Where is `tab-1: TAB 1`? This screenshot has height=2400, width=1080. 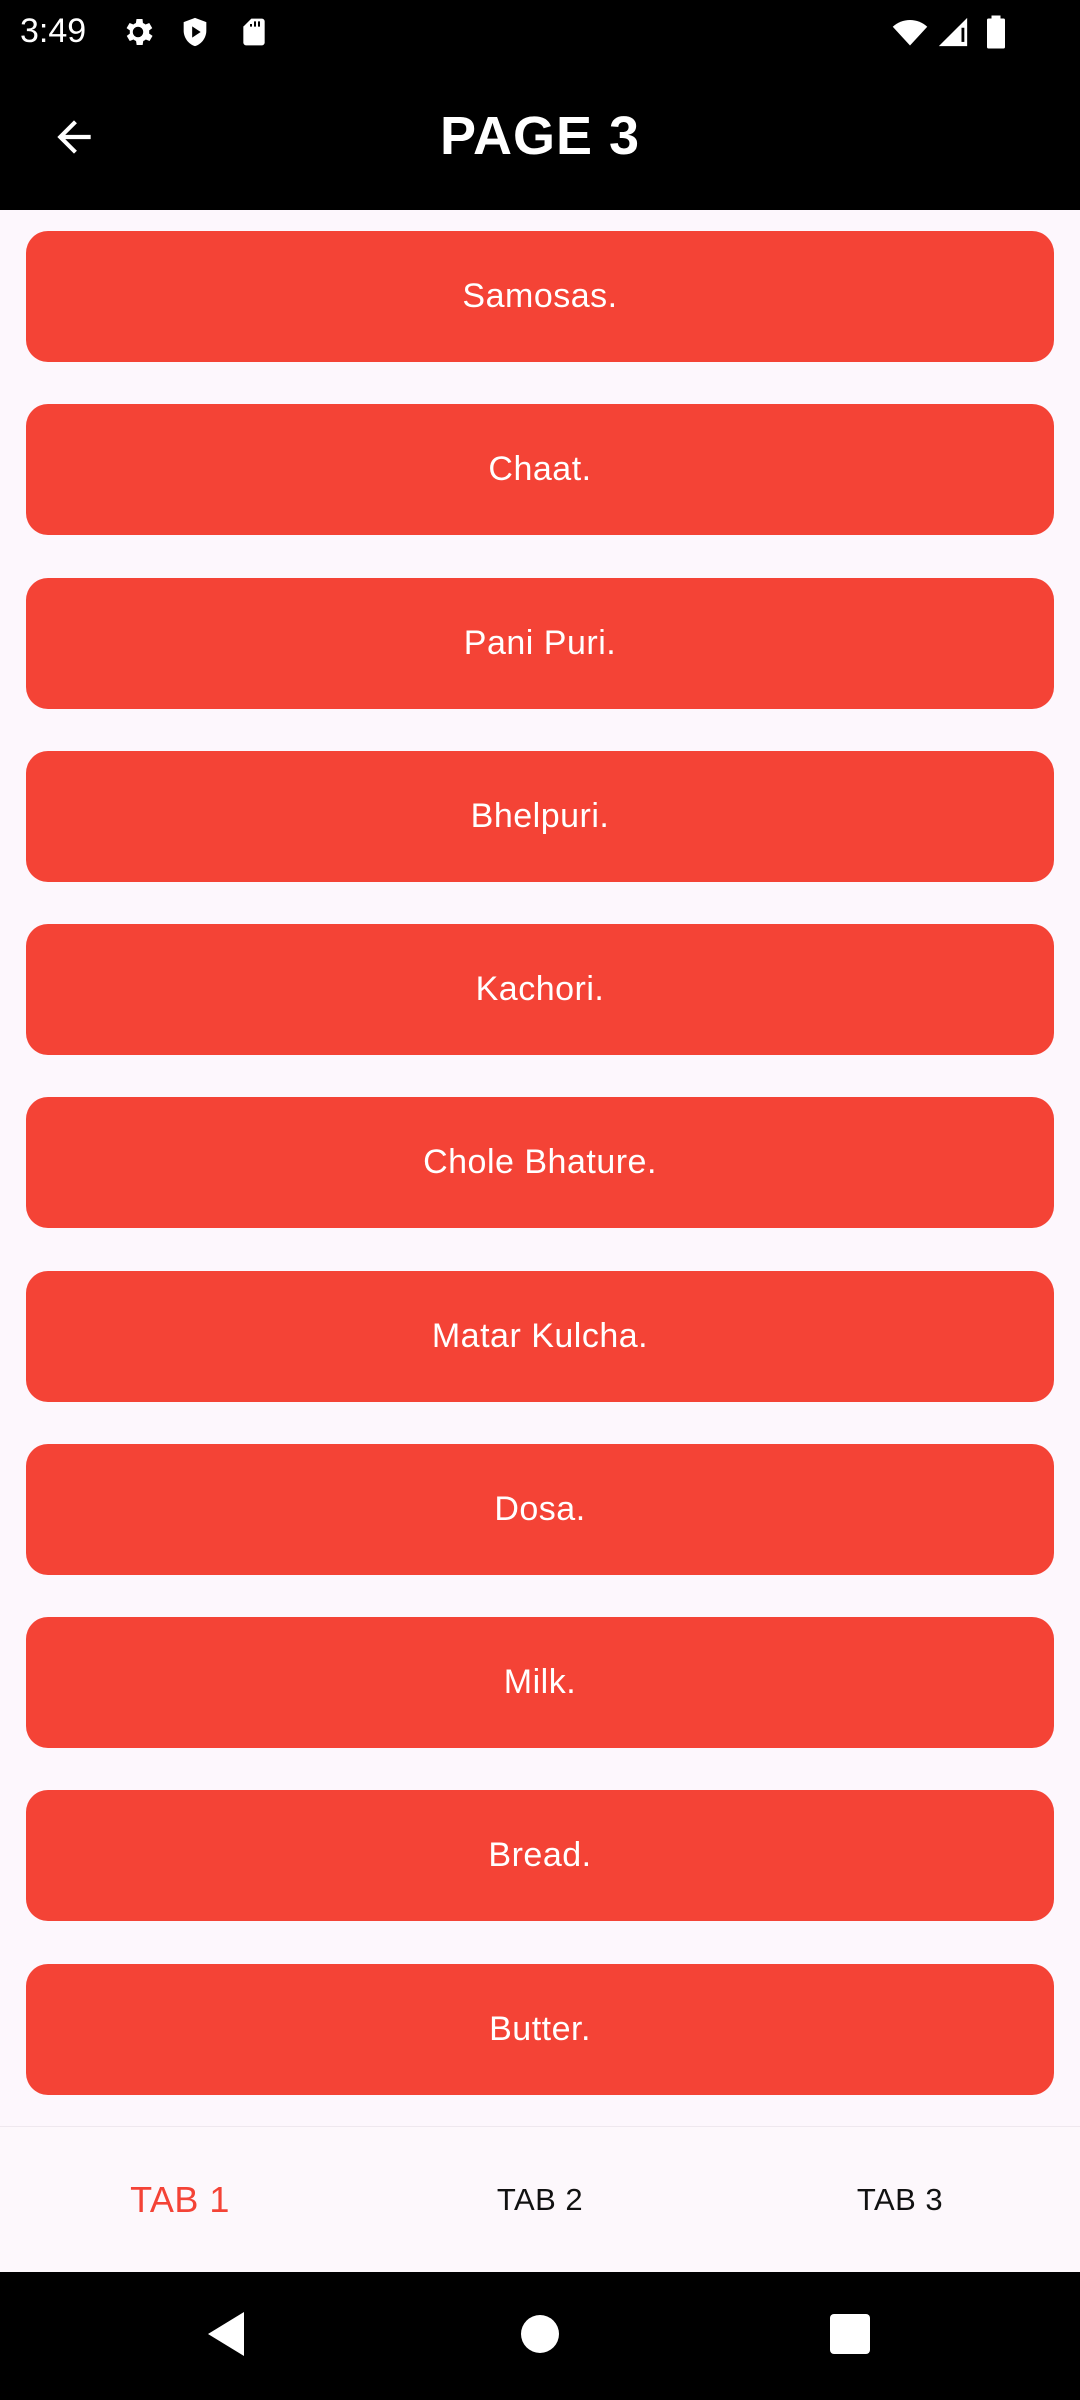 tab-1: TAB 1 is located at coordinates (180, 2200).